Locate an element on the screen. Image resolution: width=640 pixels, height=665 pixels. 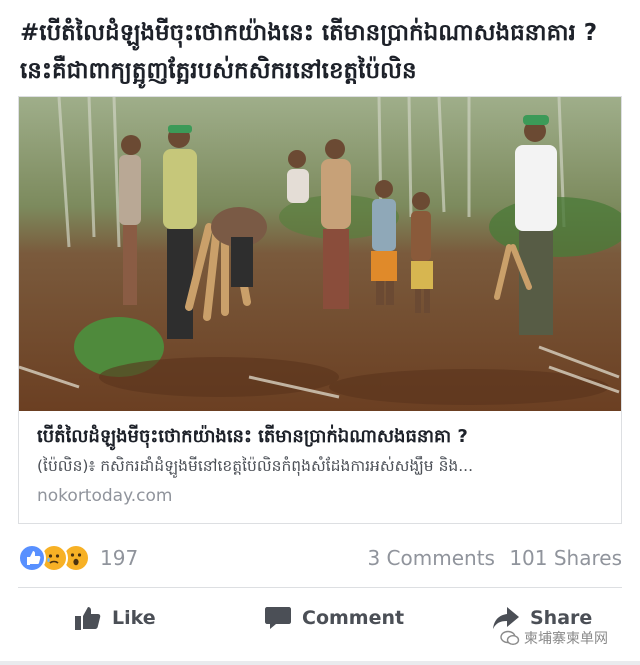
thumbs-up-icon is located at coordinates (88, 618).